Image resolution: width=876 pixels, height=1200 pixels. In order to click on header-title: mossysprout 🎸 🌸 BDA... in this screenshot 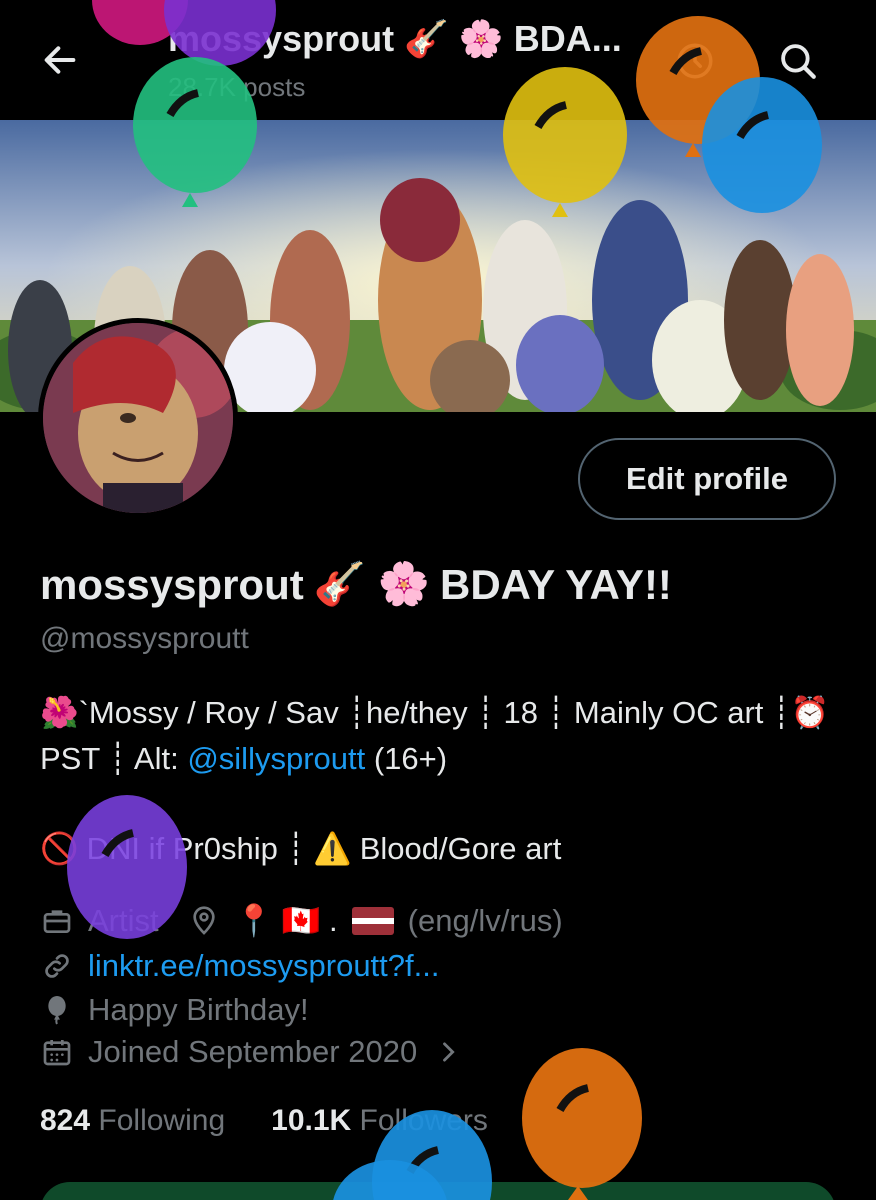, I will do `click(395, 38)`.